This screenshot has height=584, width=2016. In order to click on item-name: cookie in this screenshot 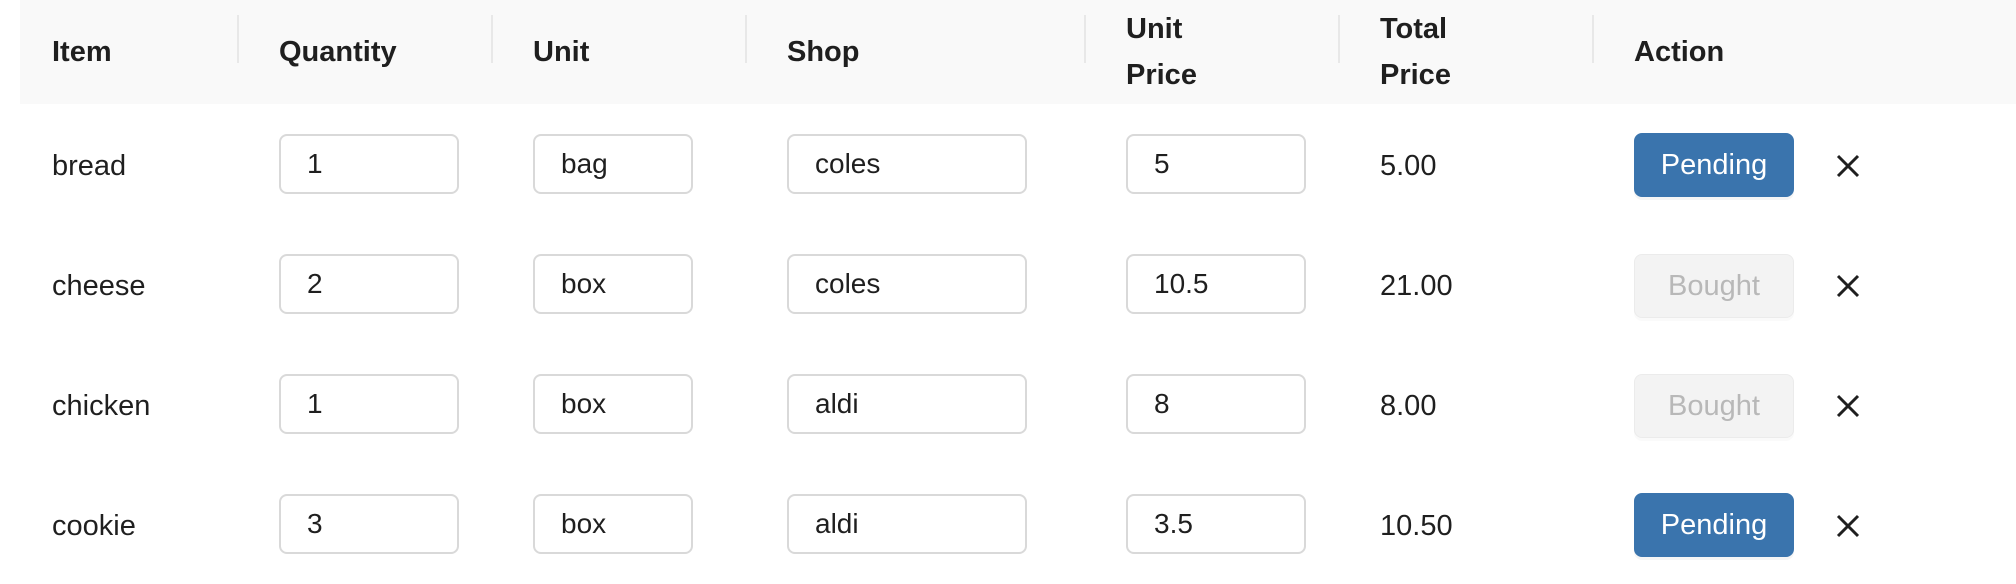, I will do `click(94, 526)`.